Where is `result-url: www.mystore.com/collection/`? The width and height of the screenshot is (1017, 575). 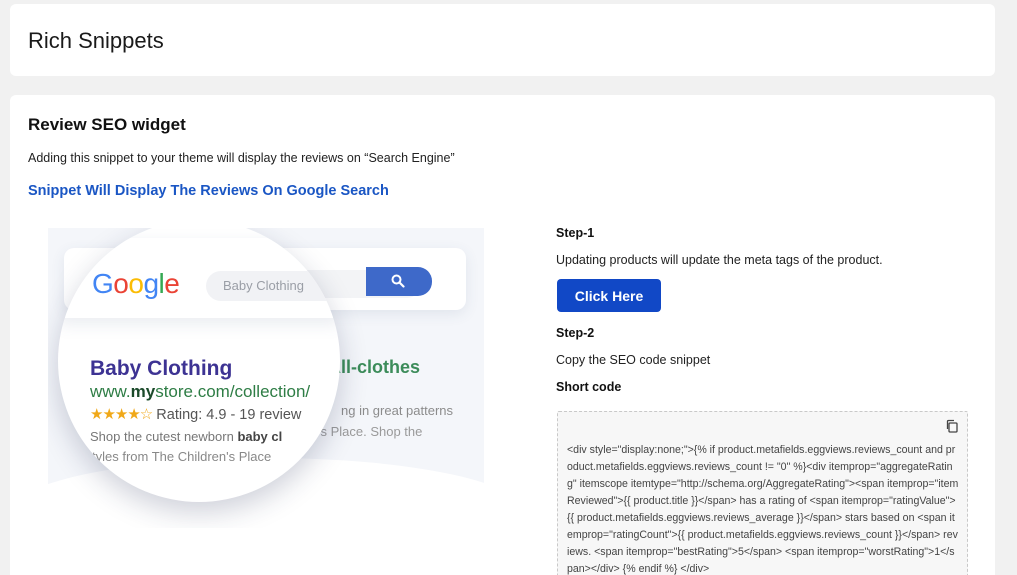
result-url: www.mystore.com/collection/ is located at coordinates (200, 392).